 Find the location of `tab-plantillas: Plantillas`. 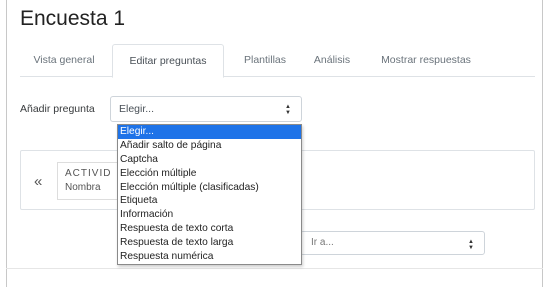

tab-plantillas: Plantillas is located at coordinates (265, 60).